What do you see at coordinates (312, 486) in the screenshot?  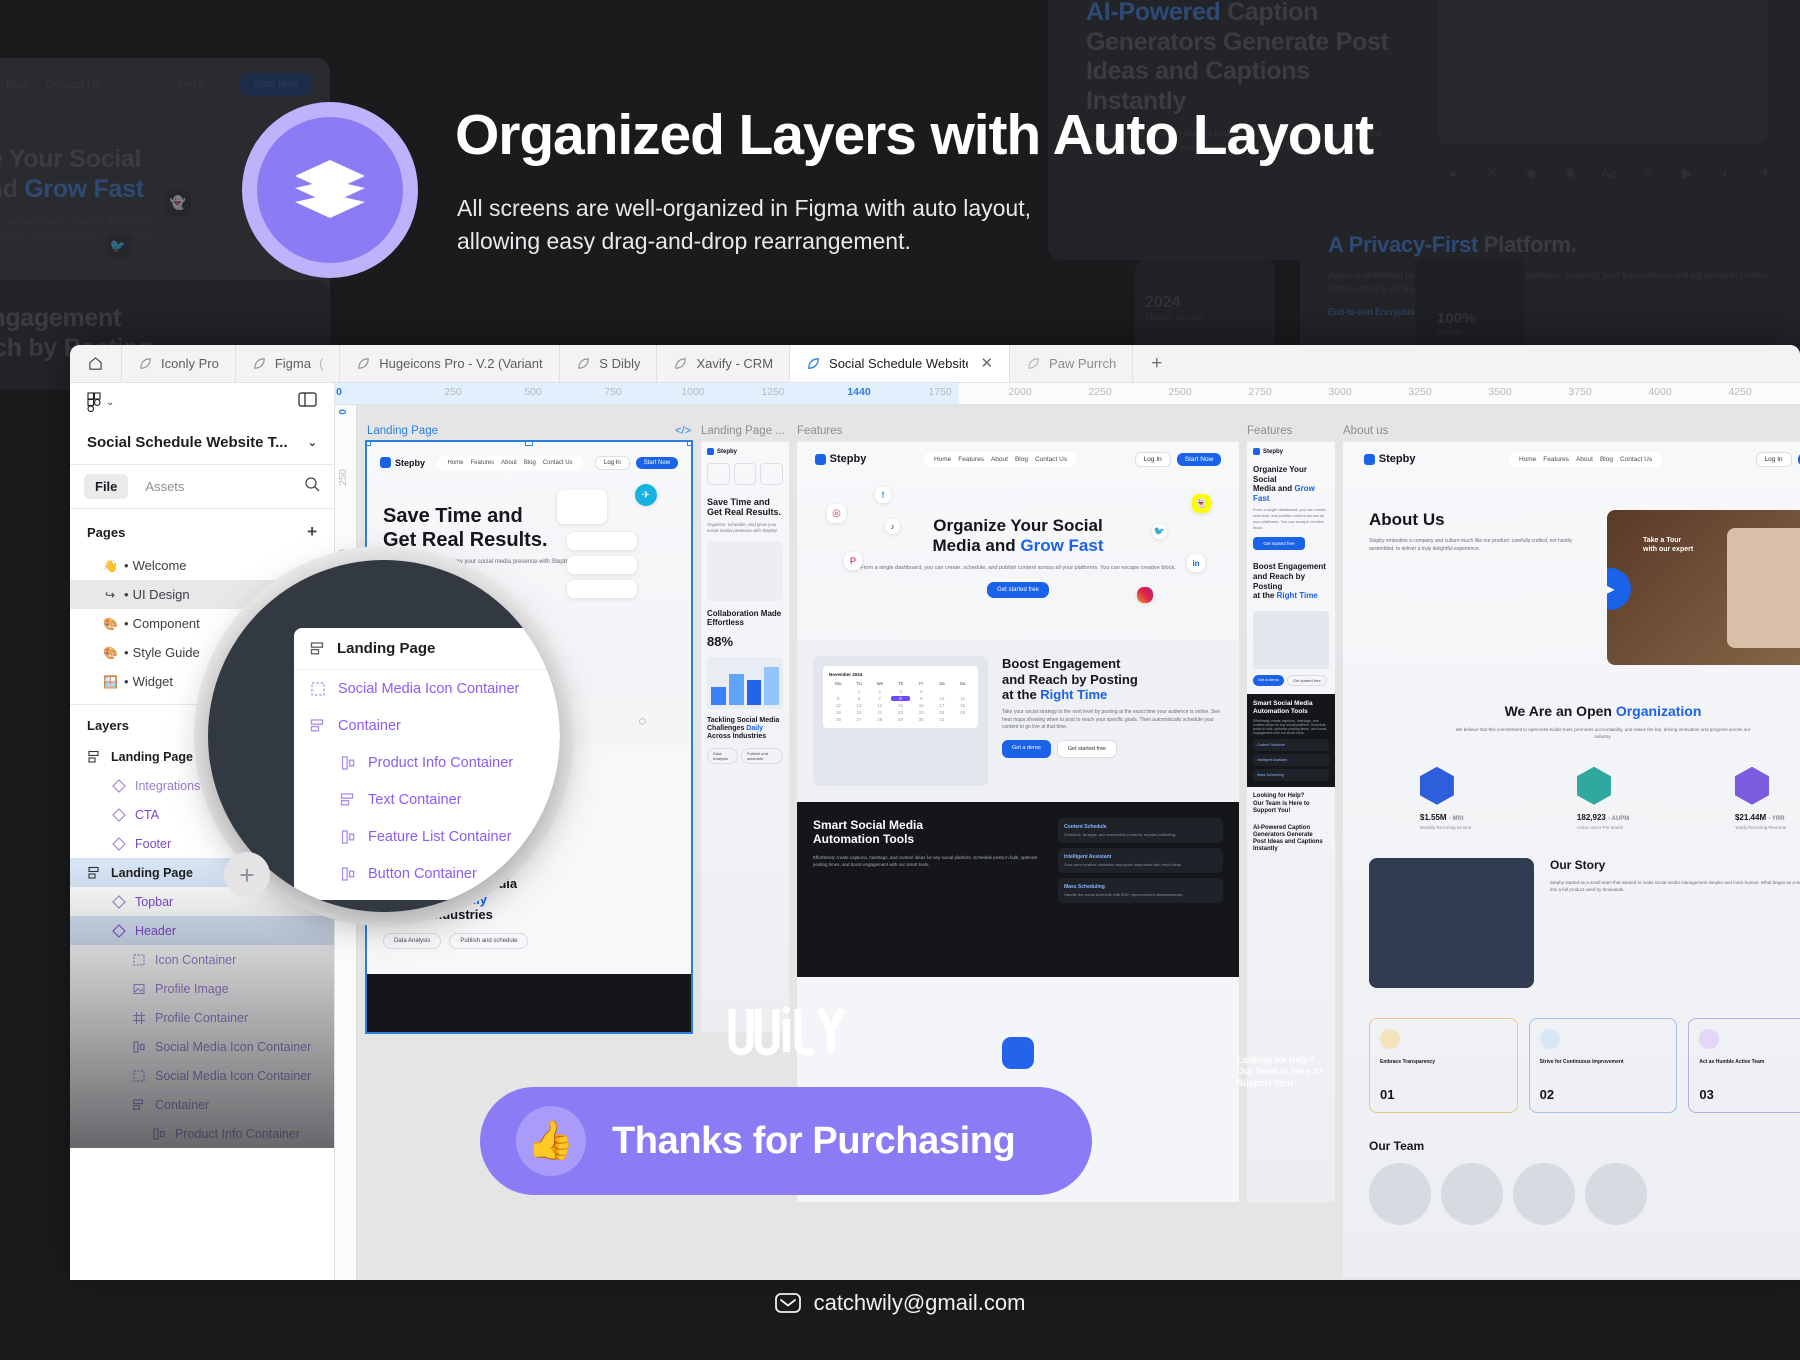 I see `search-button` at bounding box center [312, 486].